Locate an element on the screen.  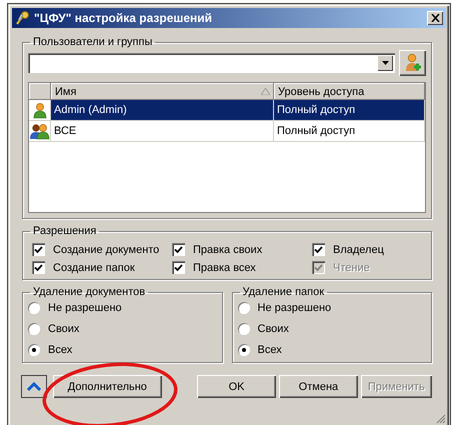
checkbox-label: Создание документо is located at coordinates (106, 250).